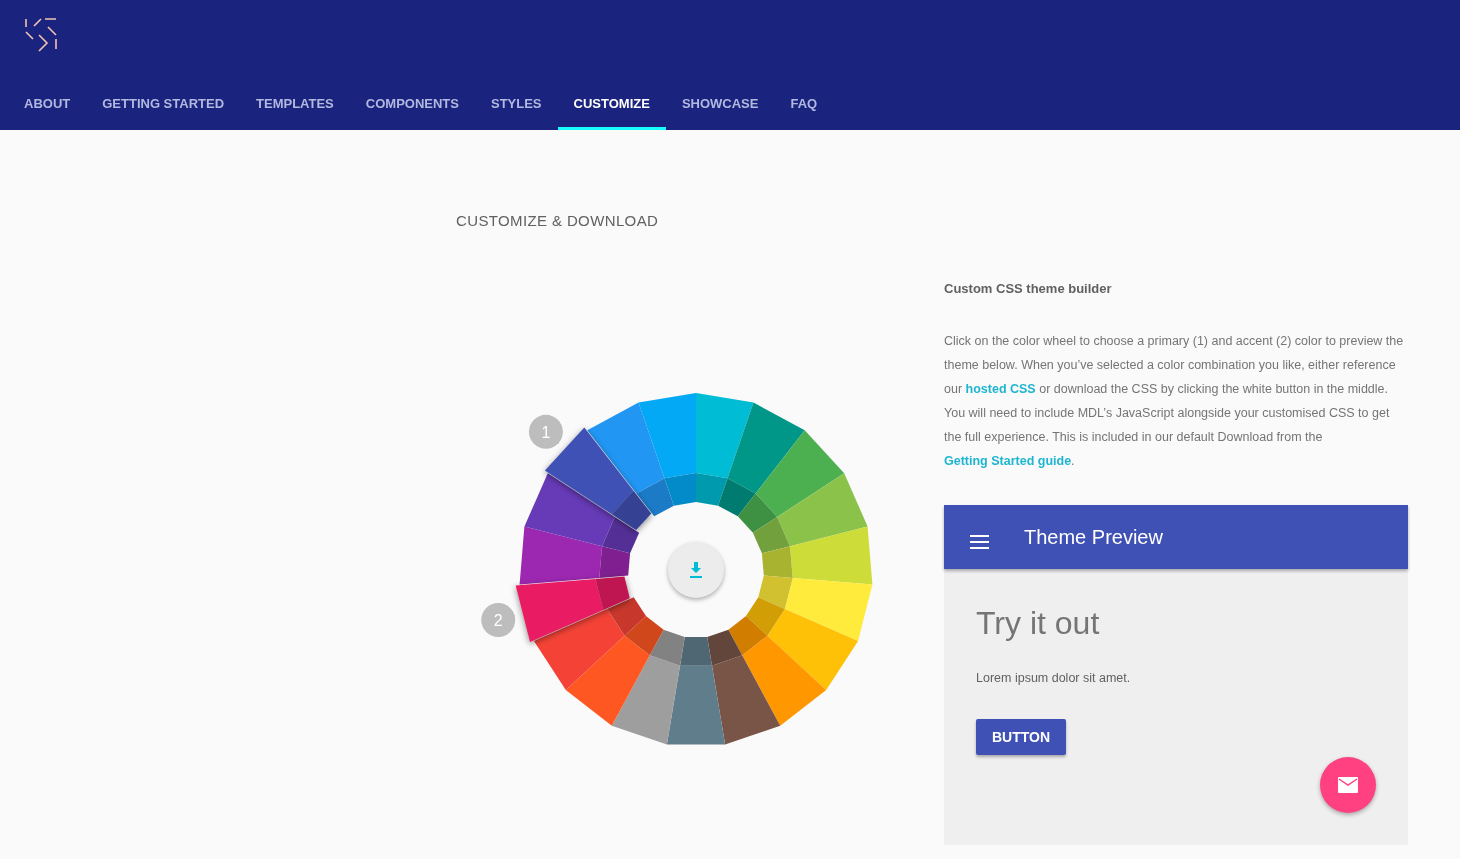 This screenshot has height=859, width=1460. What do you see at coordinates (545, 431) in the screenshot?
I see `color-marker: 1` at bounding box center [545, 431].